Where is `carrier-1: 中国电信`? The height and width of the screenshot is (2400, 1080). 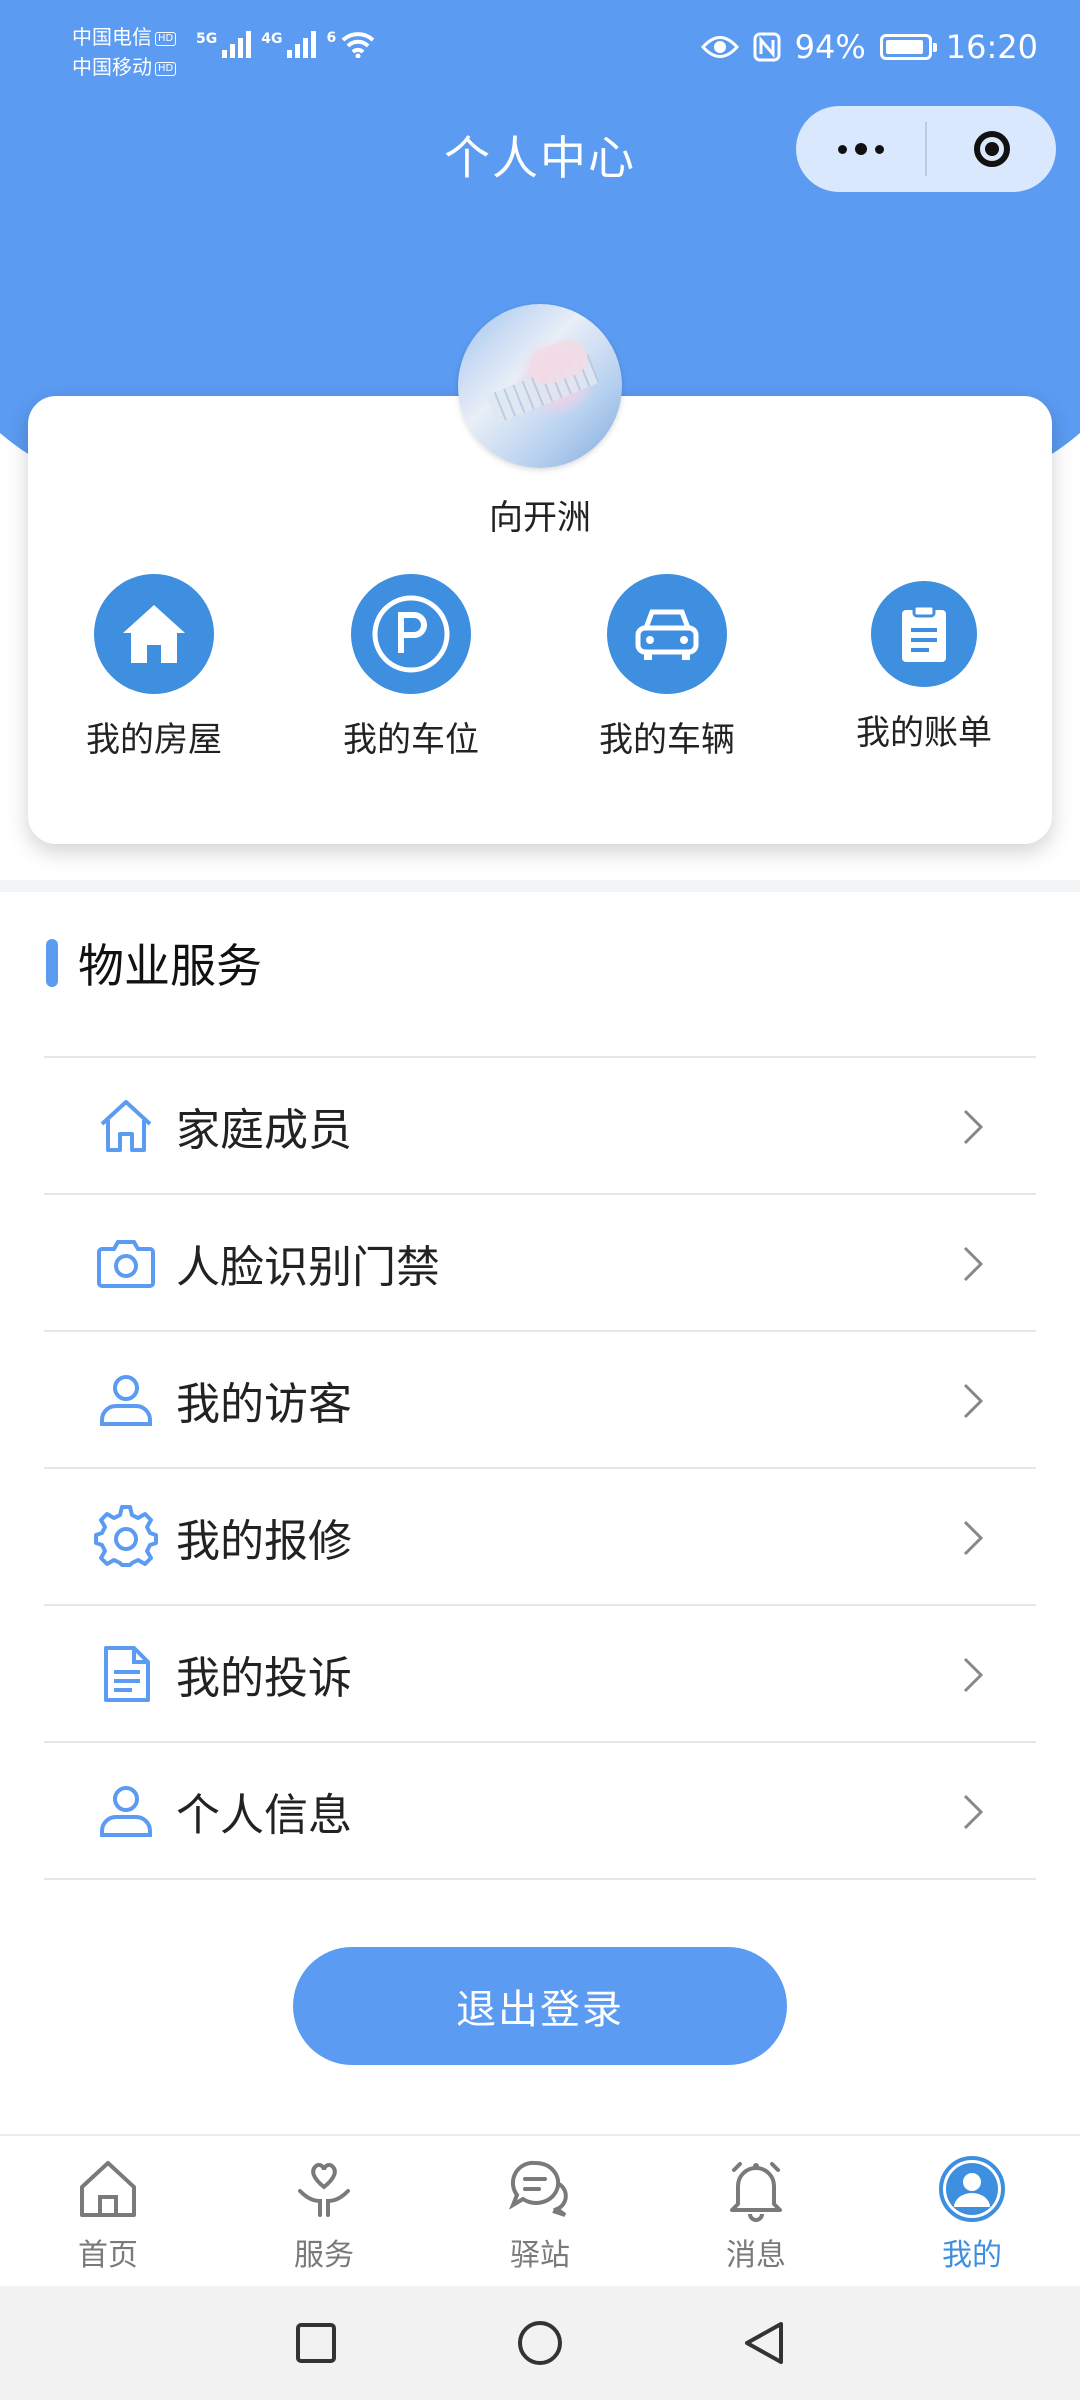 carrier-1: 中国电信 is located at coordinates (112, 37).